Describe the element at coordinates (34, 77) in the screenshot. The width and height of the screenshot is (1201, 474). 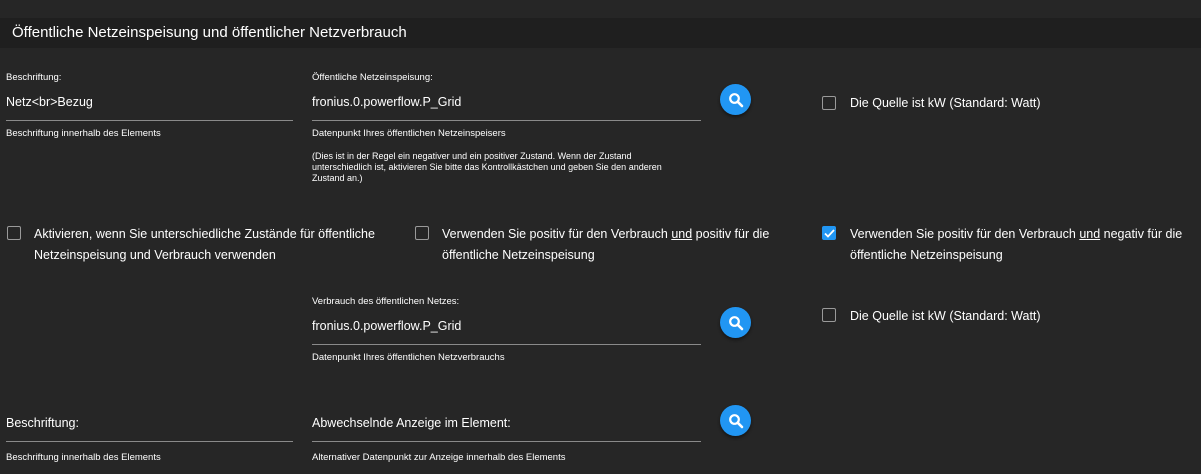
I see `caption-label: Beschriftung:` at that location.